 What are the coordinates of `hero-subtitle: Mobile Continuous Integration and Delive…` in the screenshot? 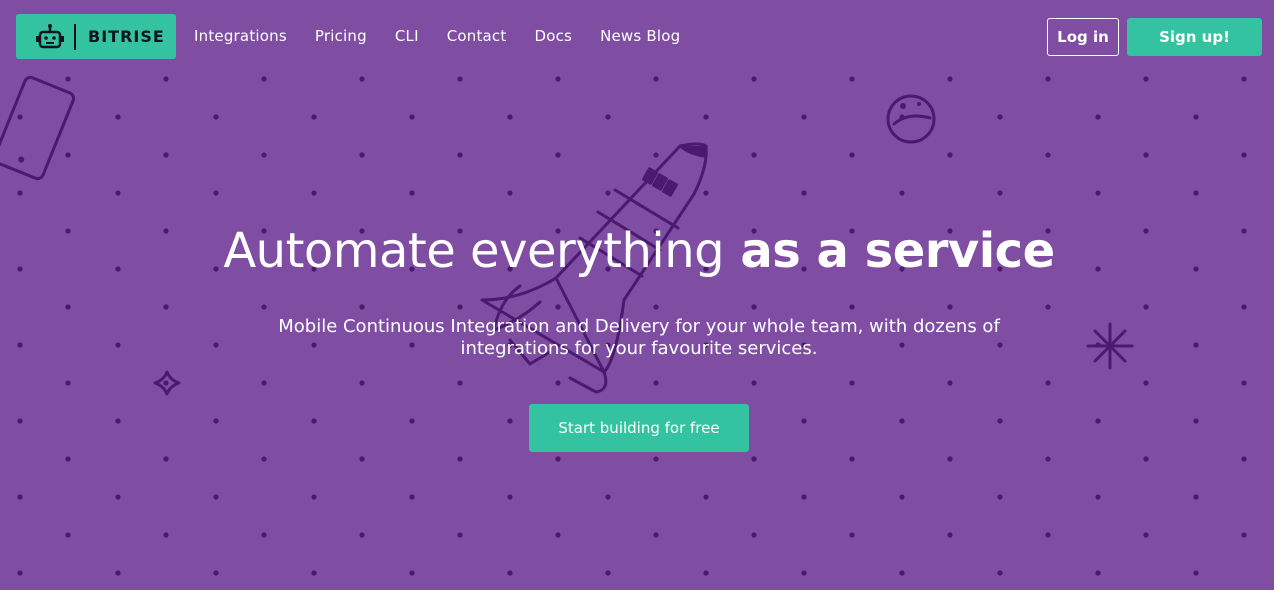 It's located at (639, 337).